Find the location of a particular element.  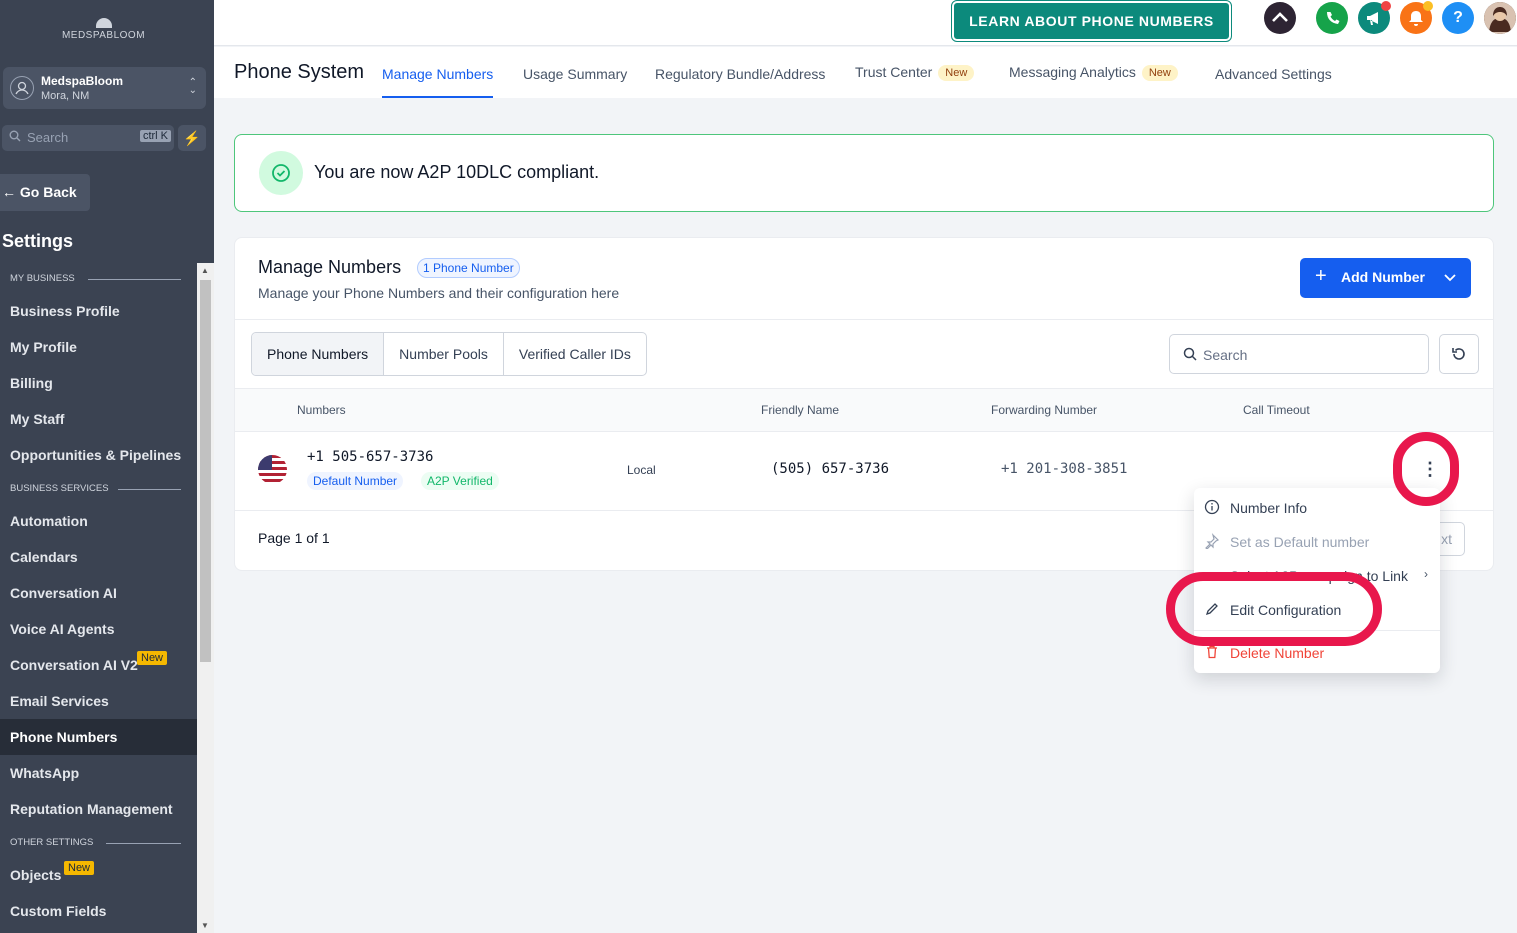

nav-item-whatsapp: WhatsApp is located at coordinates (98, 773).